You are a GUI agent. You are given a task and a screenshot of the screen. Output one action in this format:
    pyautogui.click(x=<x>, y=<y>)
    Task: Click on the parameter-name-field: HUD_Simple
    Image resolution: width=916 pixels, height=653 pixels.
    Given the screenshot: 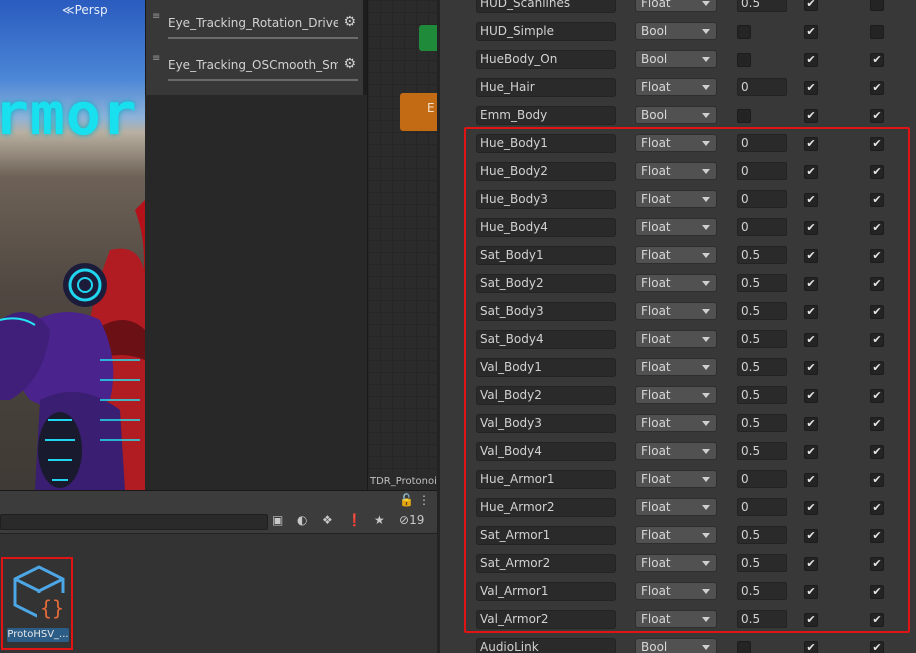 What is the action you would take?
    pyautogui.click(x=546, y=31)
    